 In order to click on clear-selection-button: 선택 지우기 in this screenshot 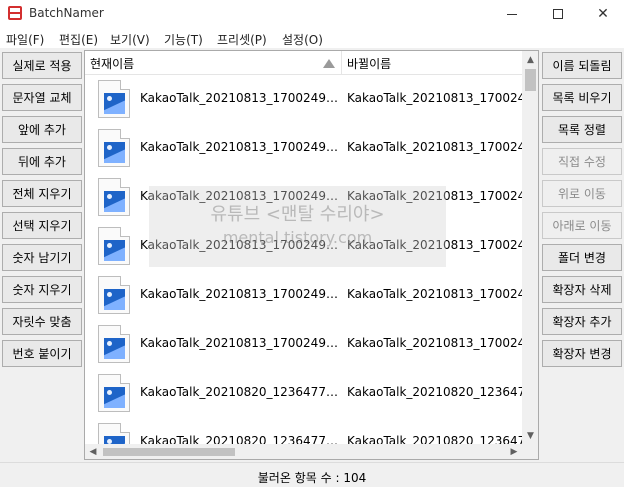, I will do `click(42, 225)`.